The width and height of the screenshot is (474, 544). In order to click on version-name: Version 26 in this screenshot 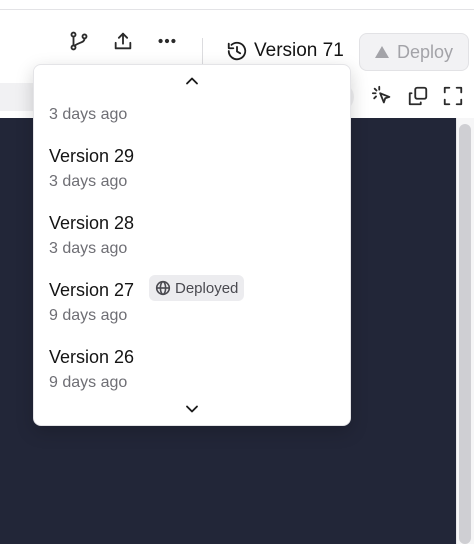, I will do `click(92, 357)`.